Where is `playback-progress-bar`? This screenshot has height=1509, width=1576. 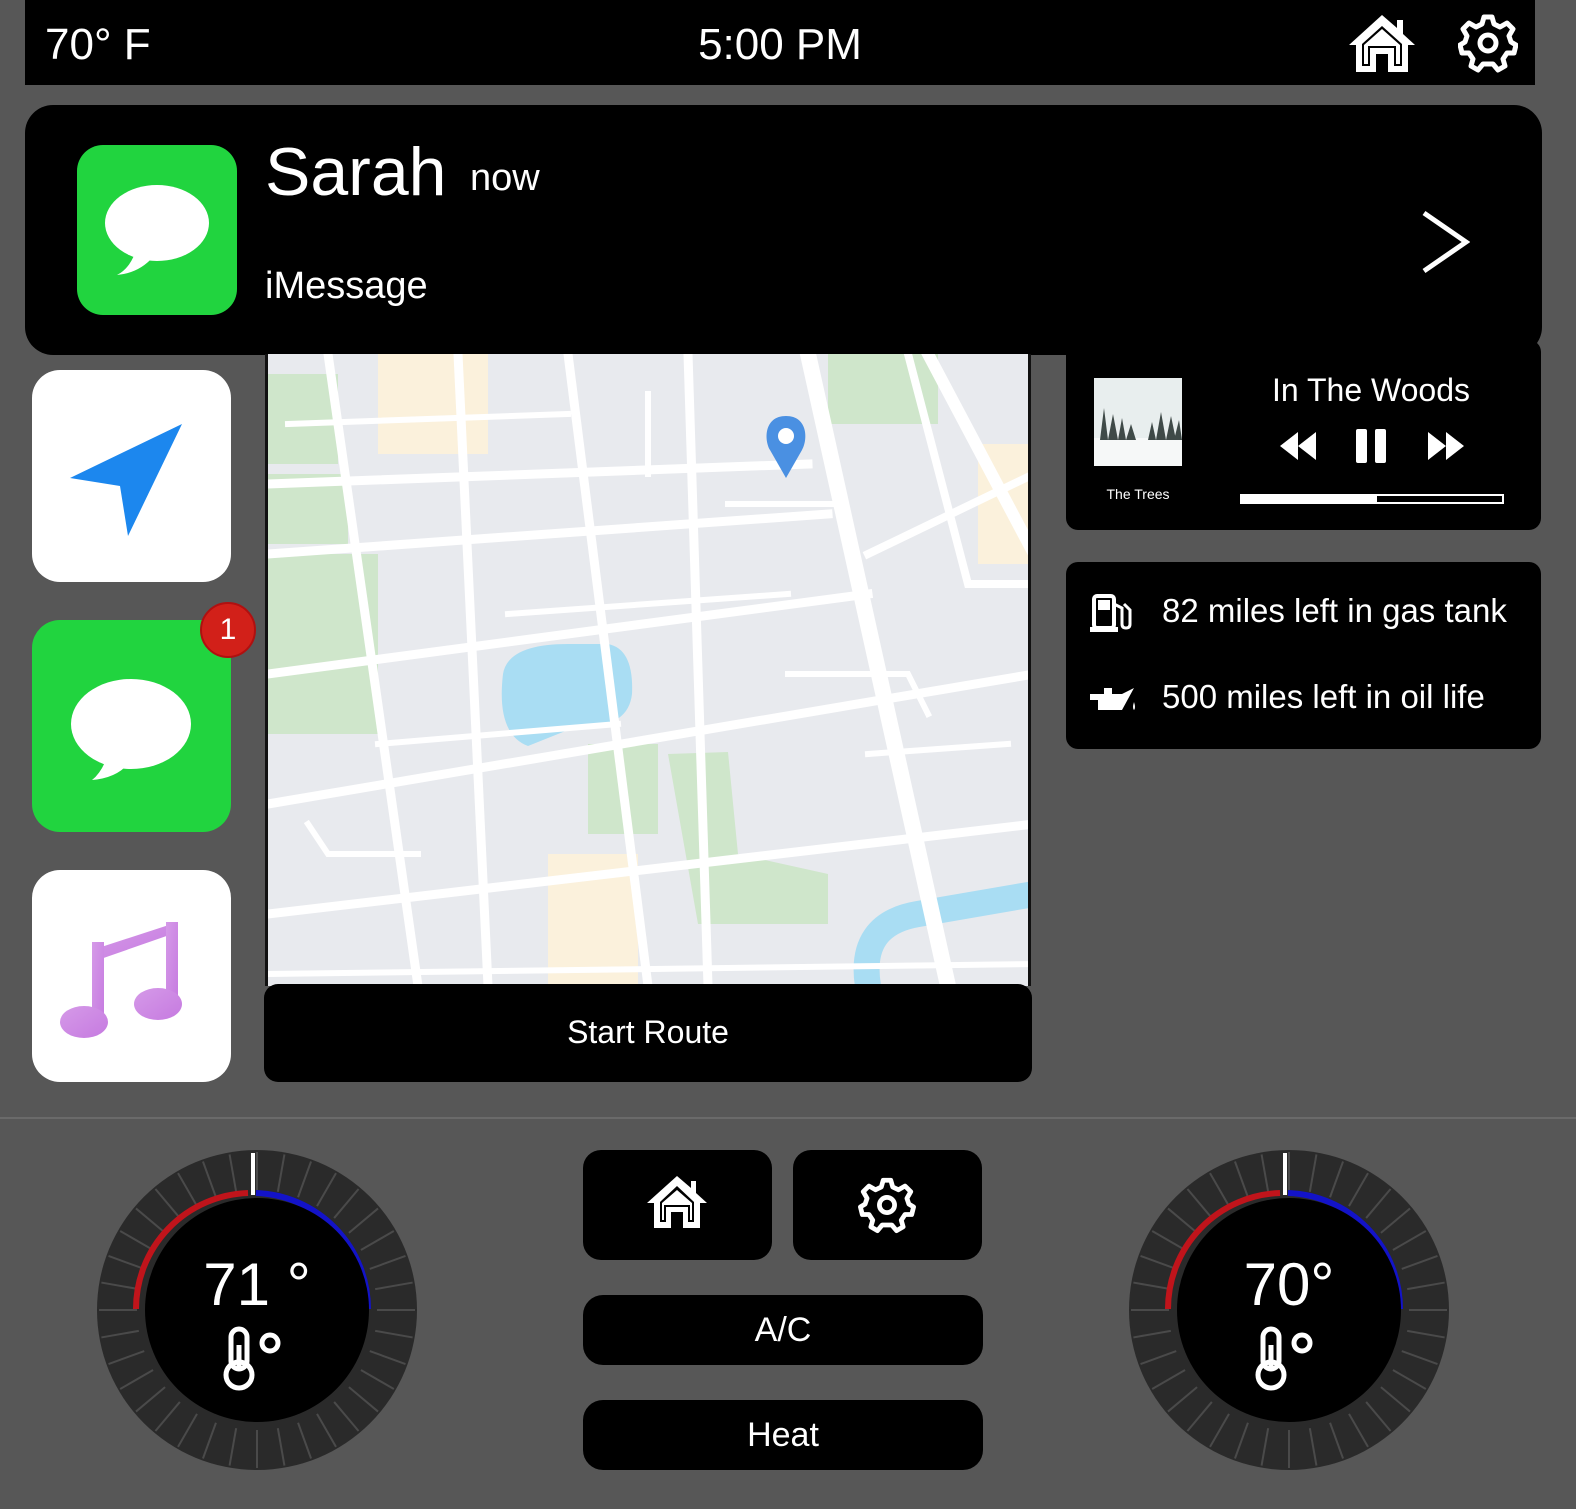
playback-progress-bar is located at coordinates (1372, 499).